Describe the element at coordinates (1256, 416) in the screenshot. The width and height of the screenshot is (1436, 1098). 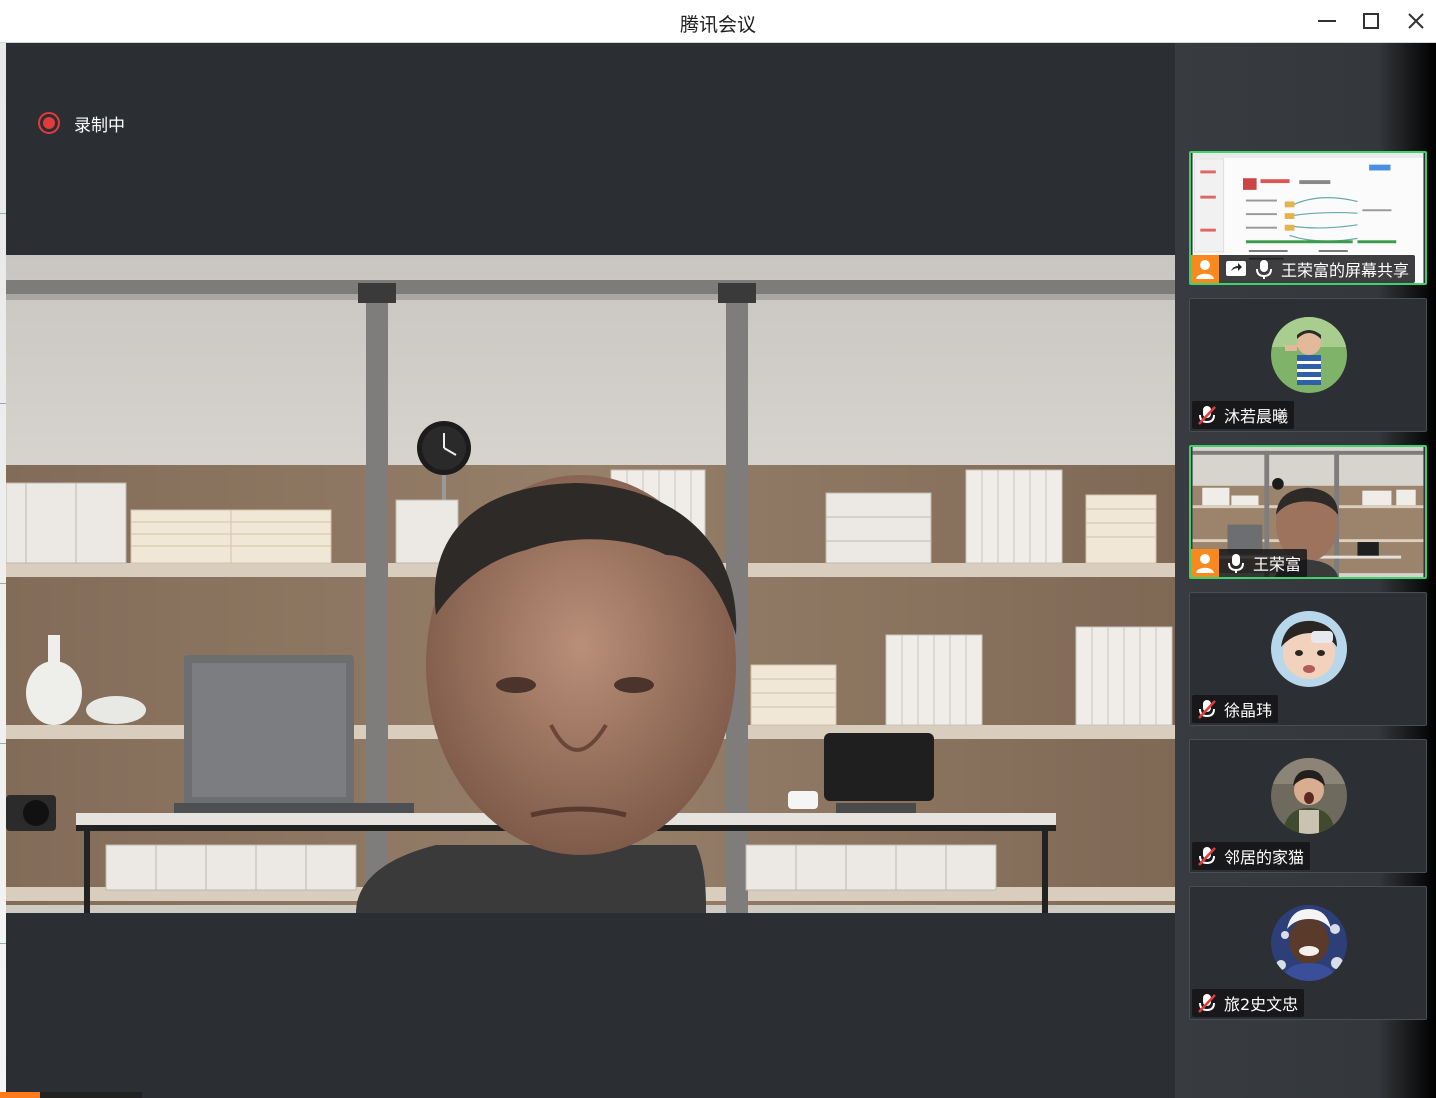
I see `participant-name: 沐若晨曦` at that location.